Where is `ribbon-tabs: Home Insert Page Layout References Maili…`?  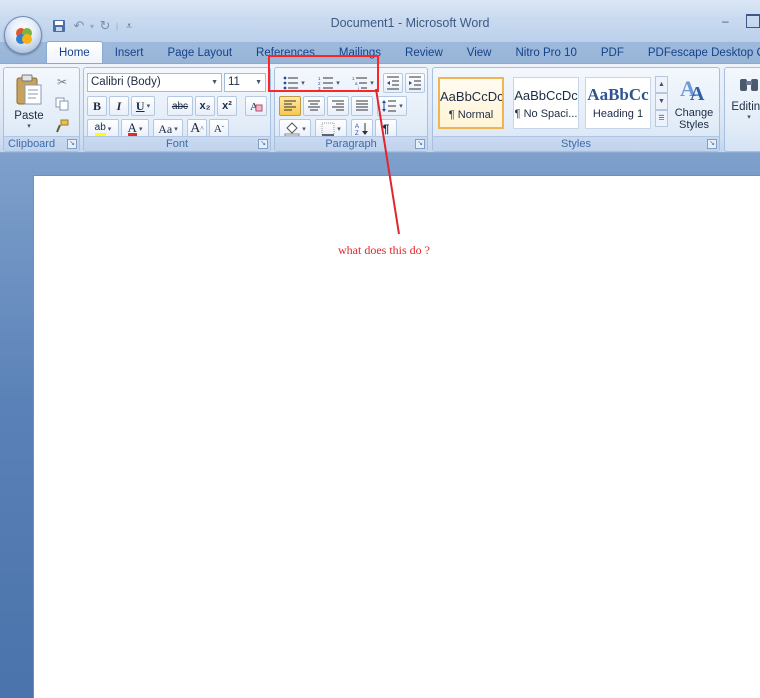
ribbon-tabs: Home Insert Page Layout References Maili… is located at coordinates (403, 53).